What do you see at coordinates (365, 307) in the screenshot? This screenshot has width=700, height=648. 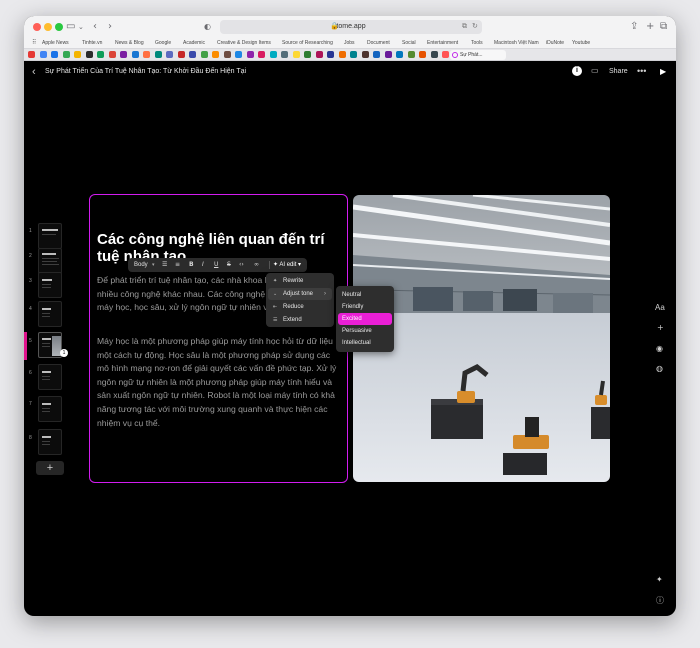 I see `tone-friendly: Friendly` at bounding box center [365, 307].